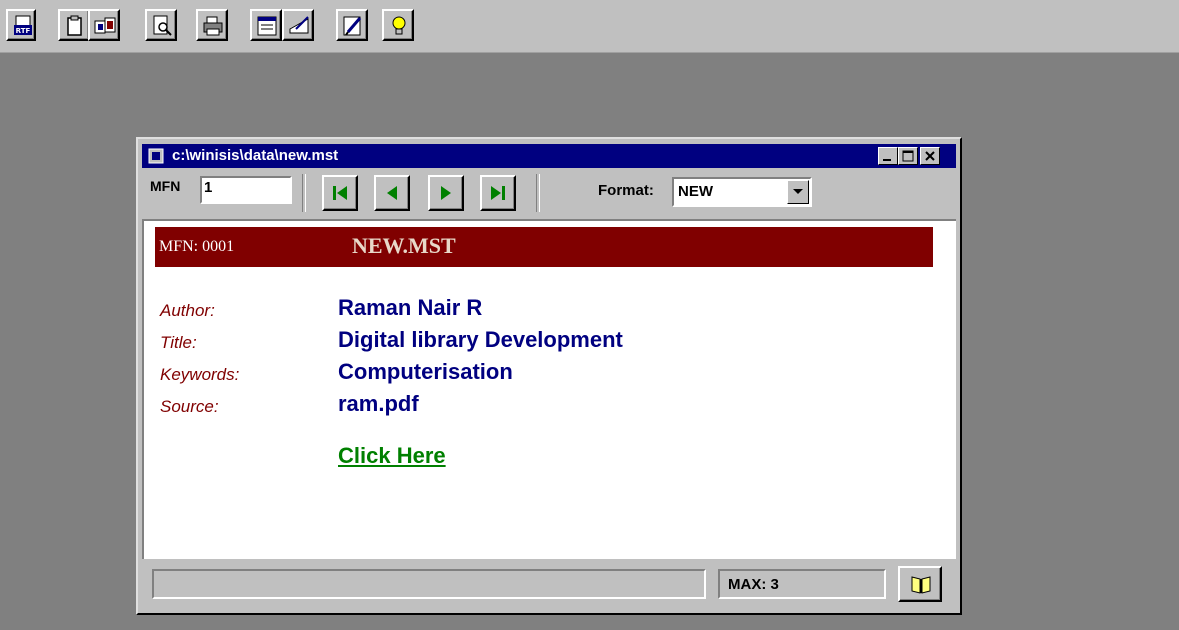 The height and width of the screenshot is (630, 1179). I want to click on document-icon, so click(156, 156).